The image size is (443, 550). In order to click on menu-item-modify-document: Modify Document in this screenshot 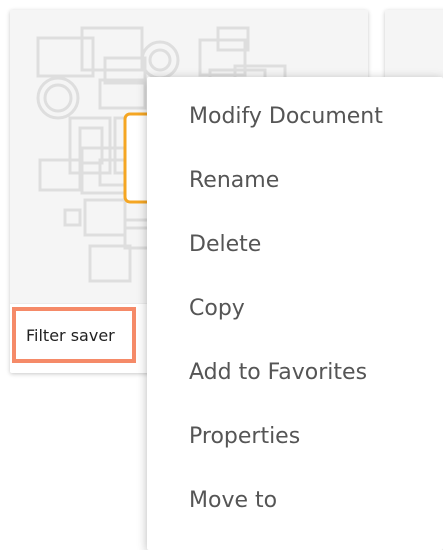, I will do `click(295, 117)`.